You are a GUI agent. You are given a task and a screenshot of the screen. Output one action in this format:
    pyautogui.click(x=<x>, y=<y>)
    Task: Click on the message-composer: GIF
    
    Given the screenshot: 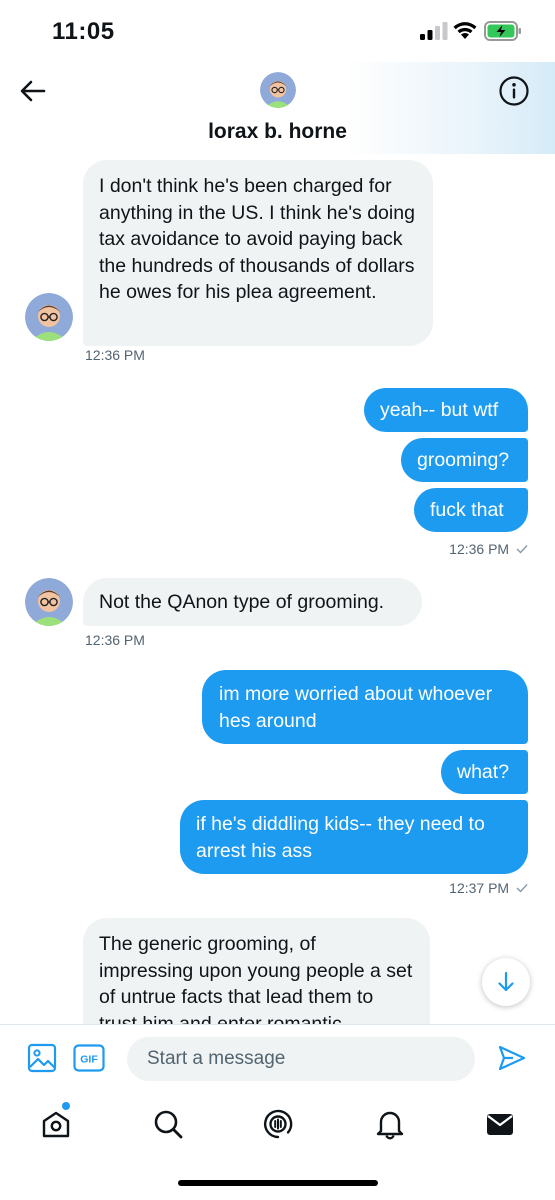 What is the action you would take?
    pyautogui.click(x=277, y=1059)
    